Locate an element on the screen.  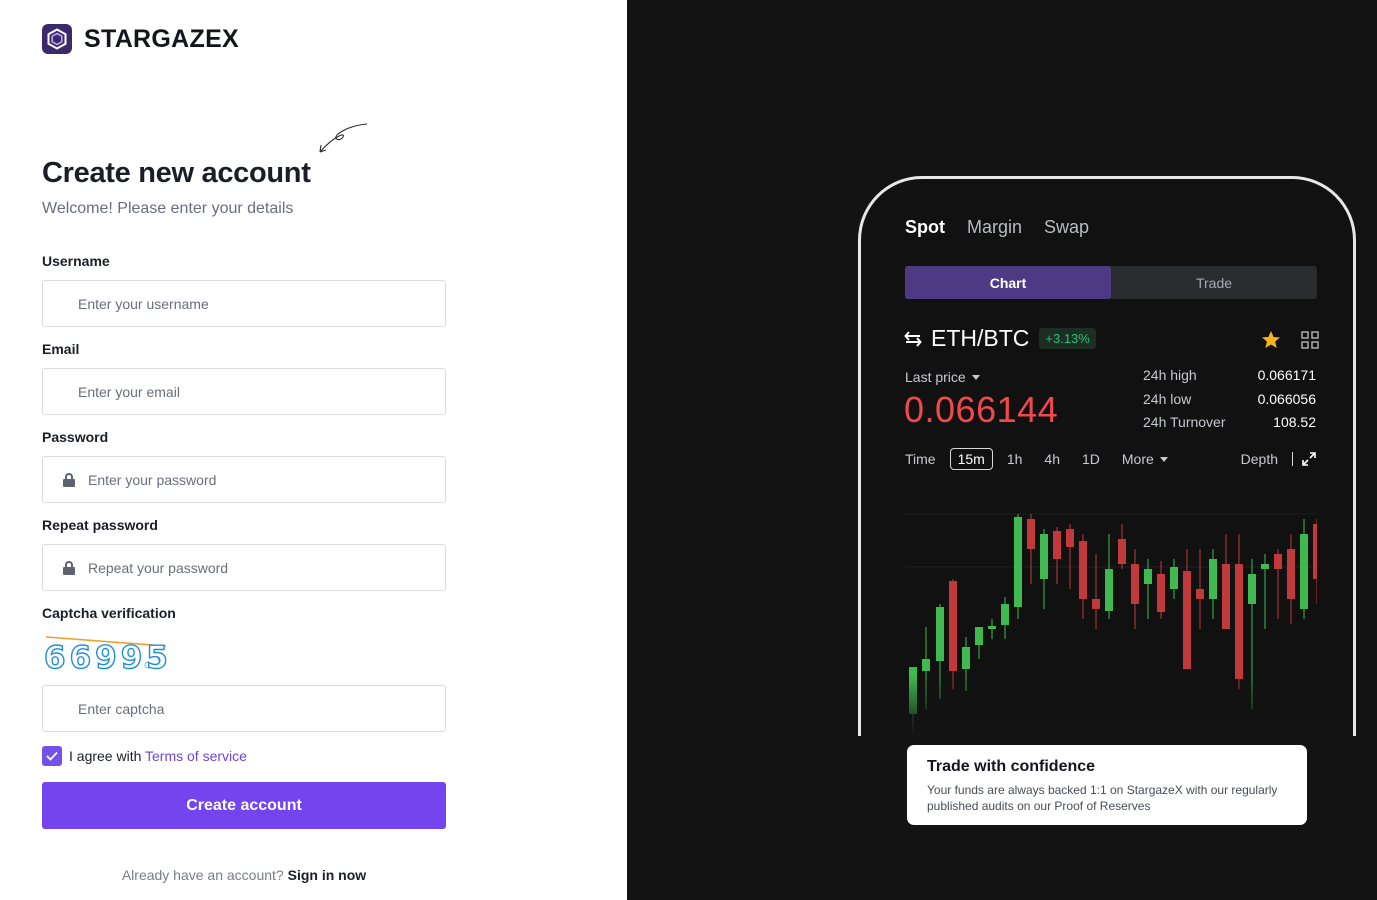
stat-row: 24h Turnover 108.52 is located at coordinates (1229, 422).